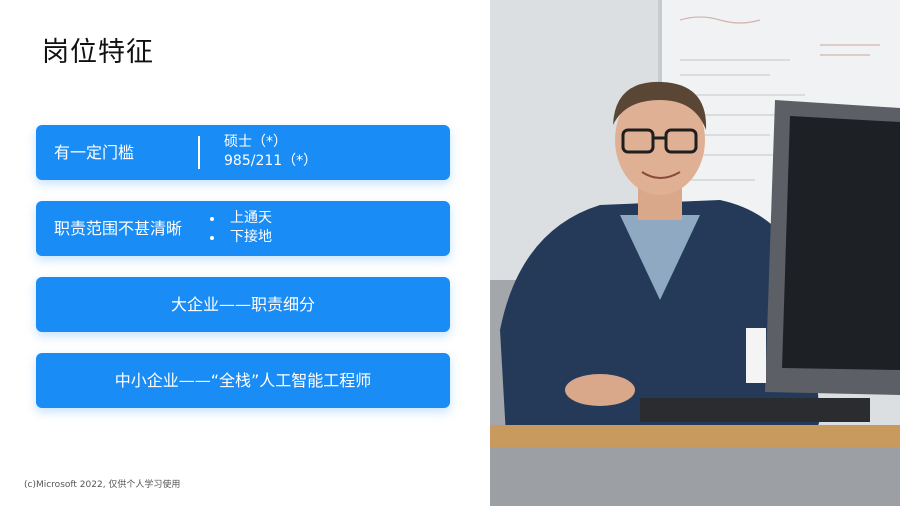 This screenshot has height=506, width=900. Describe the element at coordinates (270, 152) in the screenshot. I see `card-details: 硕士（*） 985/211（*）` at that location.